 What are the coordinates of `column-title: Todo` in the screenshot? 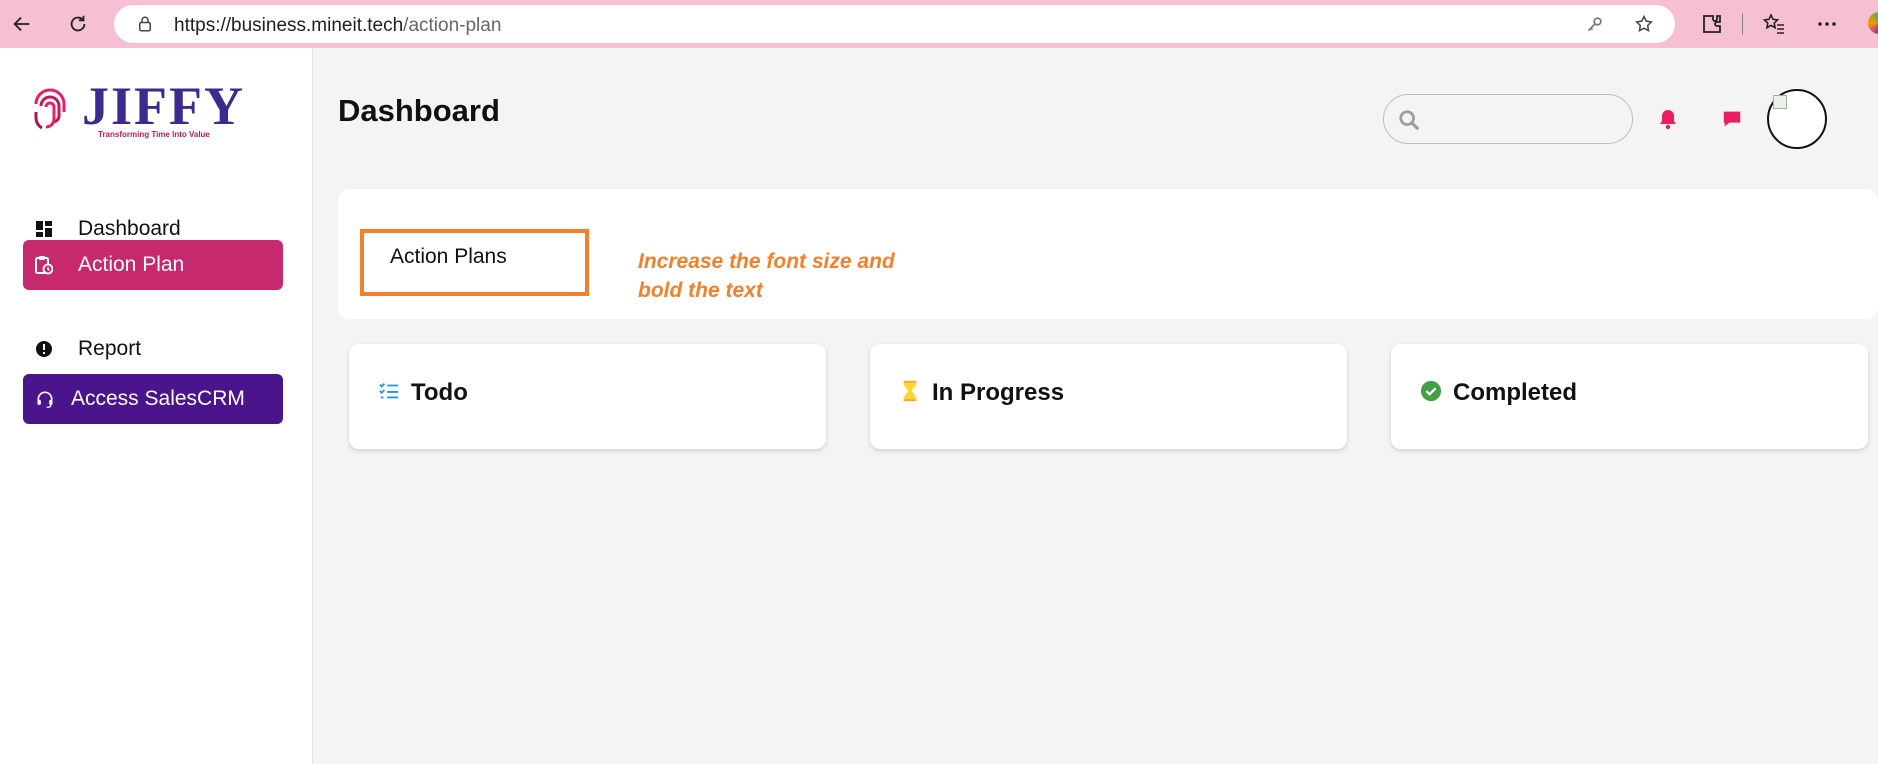 It's located at (439, 392).